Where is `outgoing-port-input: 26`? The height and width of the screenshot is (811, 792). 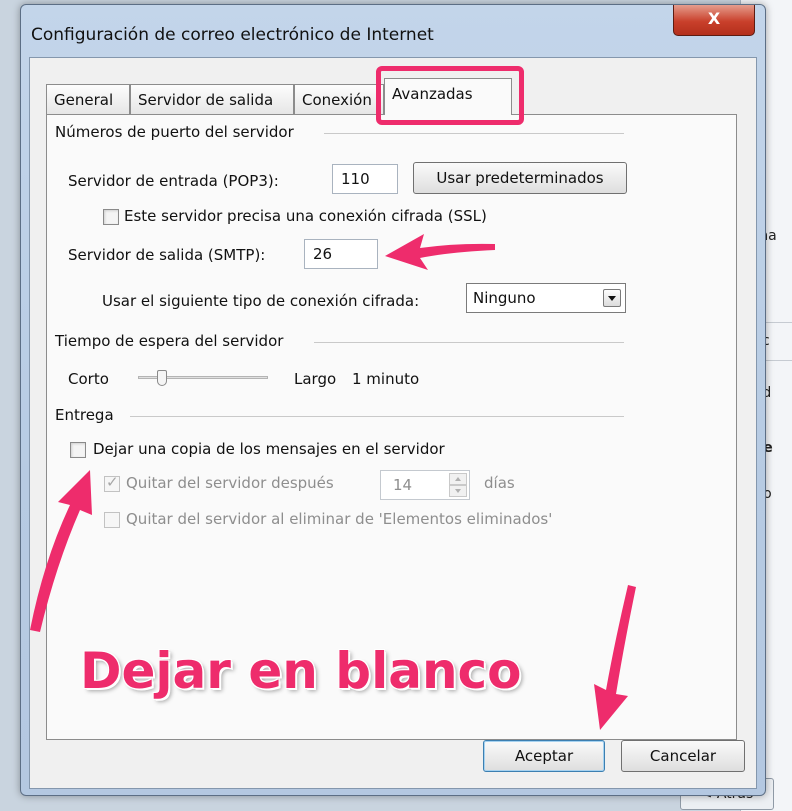 outgoing-port-input: 26 is located at coordinates (341, 254).